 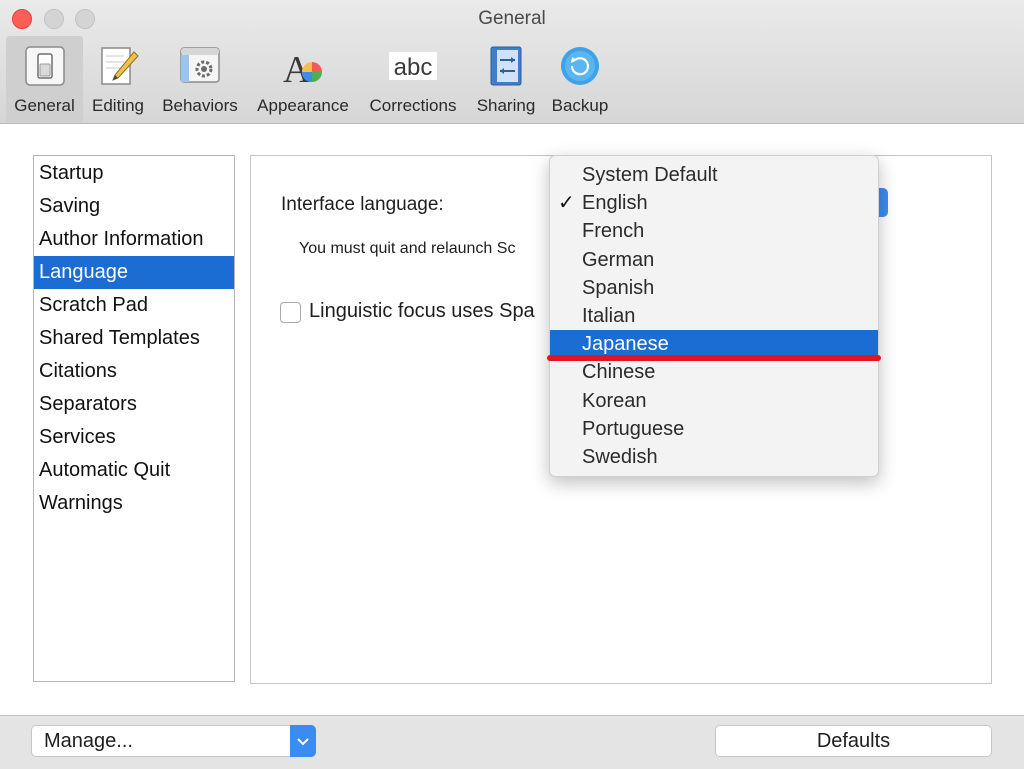 I want to click on pencil-icon, so click(x=118, y=66).